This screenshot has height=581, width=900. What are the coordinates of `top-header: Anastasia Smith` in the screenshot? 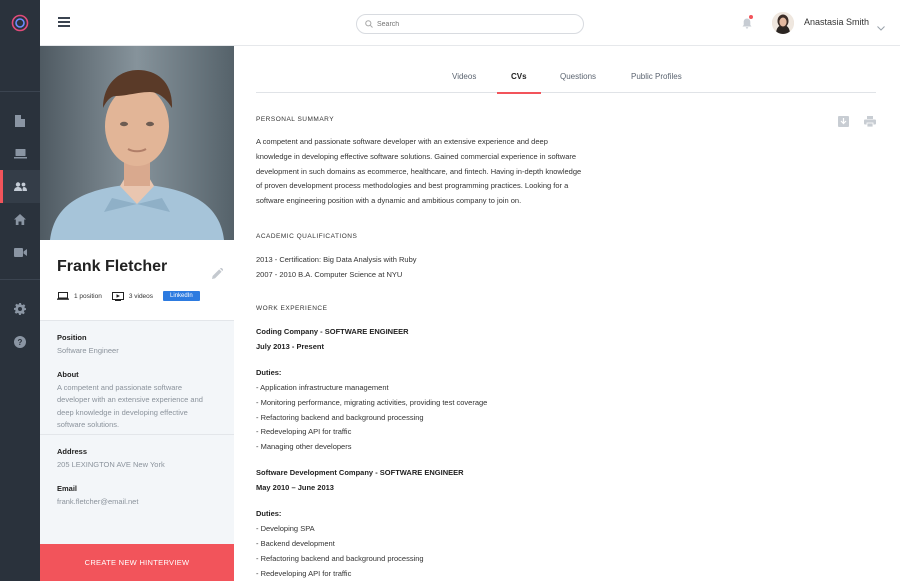 It's located at (470, 23).